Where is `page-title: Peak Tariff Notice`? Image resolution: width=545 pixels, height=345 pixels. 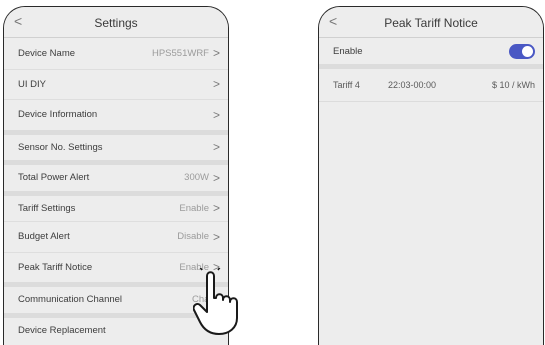
page-title: Peak Tariff Notice is located at coordinates (431, 23).